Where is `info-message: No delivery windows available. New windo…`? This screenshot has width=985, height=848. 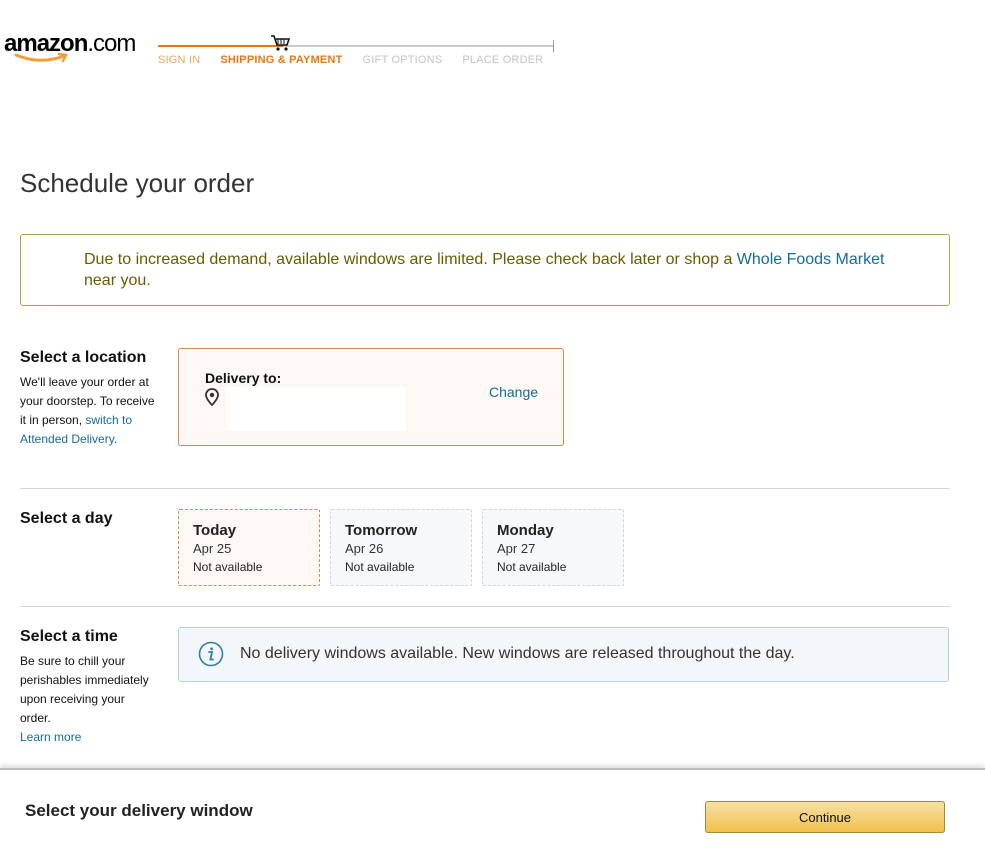 info-message: No delivery windows available. New windo… is located at coordinates (517, 653).